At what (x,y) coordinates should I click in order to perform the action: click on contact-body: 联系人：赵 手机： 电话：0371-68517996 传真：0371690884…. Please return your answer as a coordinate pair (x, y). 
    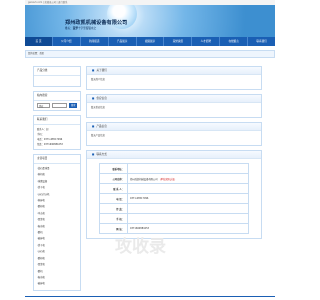
    Looking at the image, I should click on (57, 137).